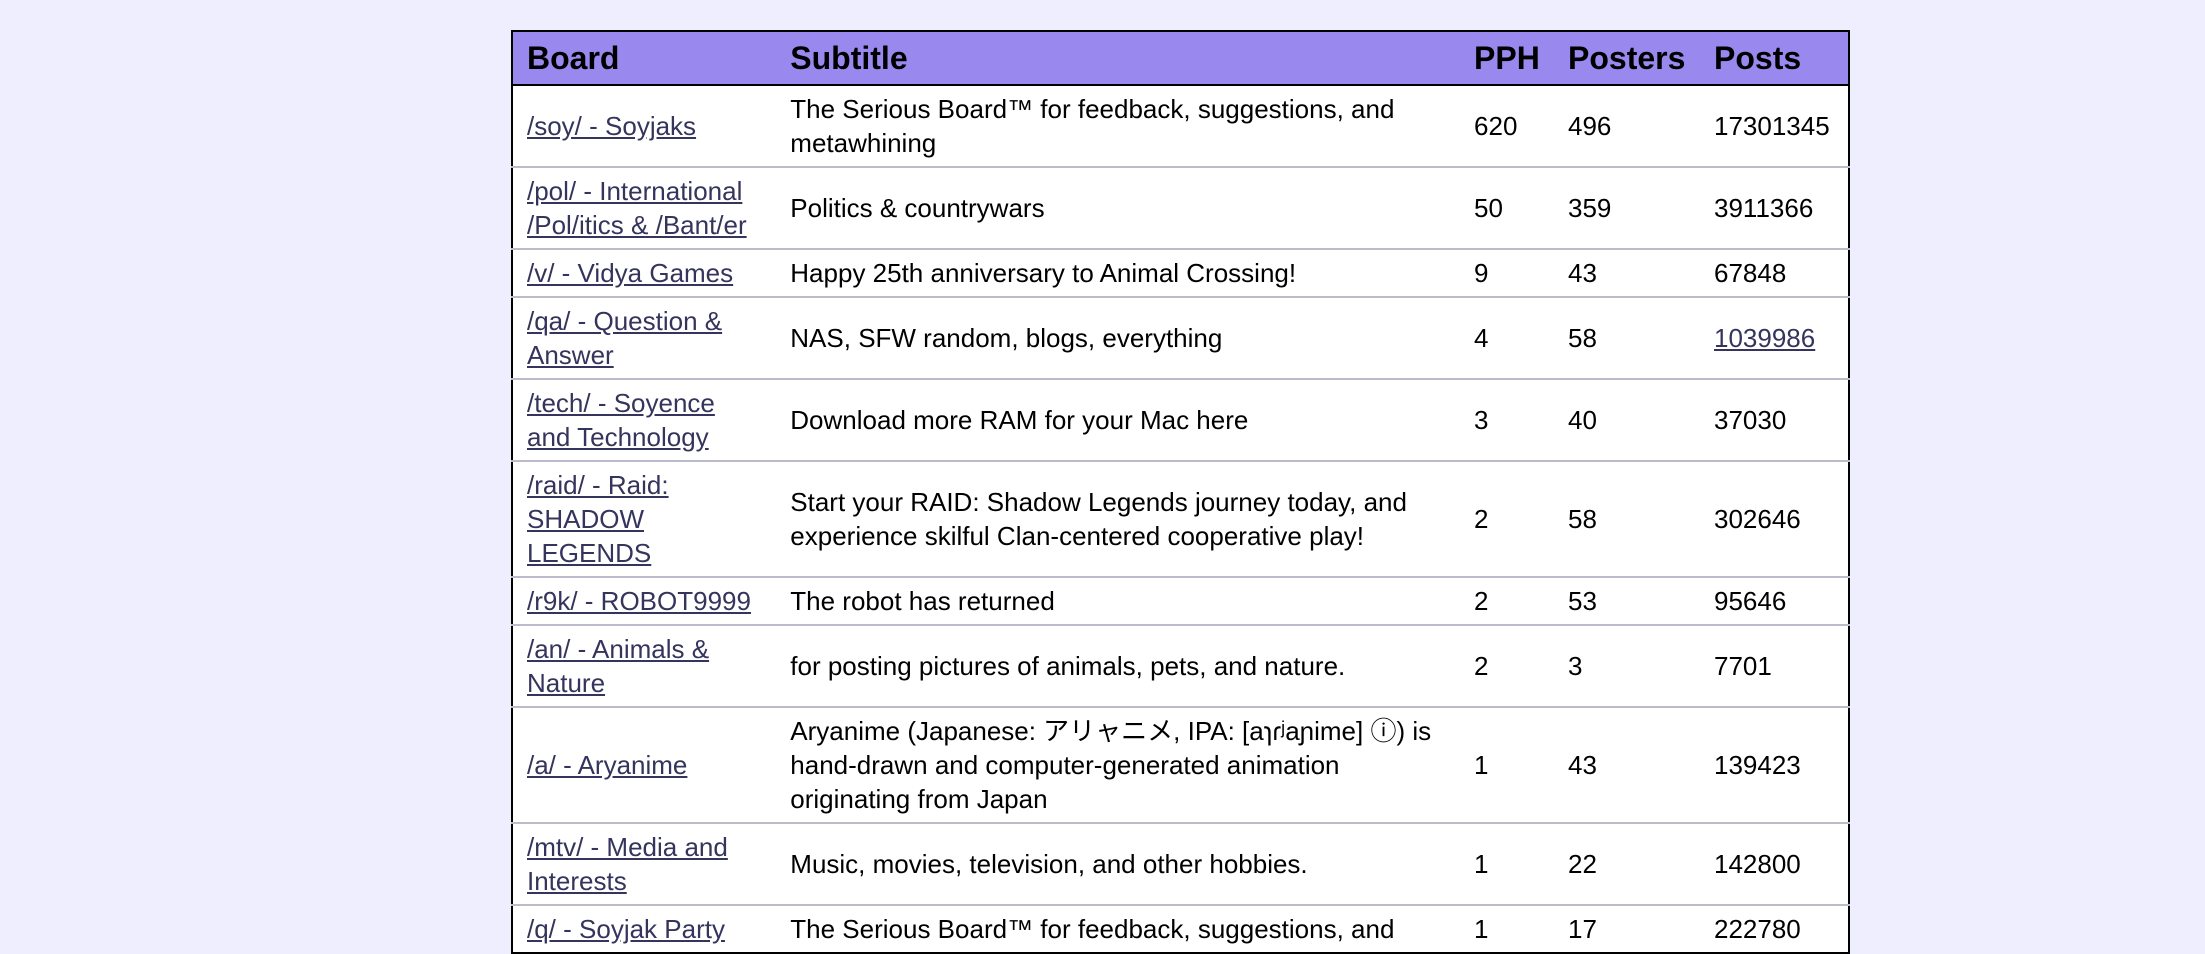  I want to click on subtitle-cell: NAS, SFW random, blogs, everything, so click(1118, 337).